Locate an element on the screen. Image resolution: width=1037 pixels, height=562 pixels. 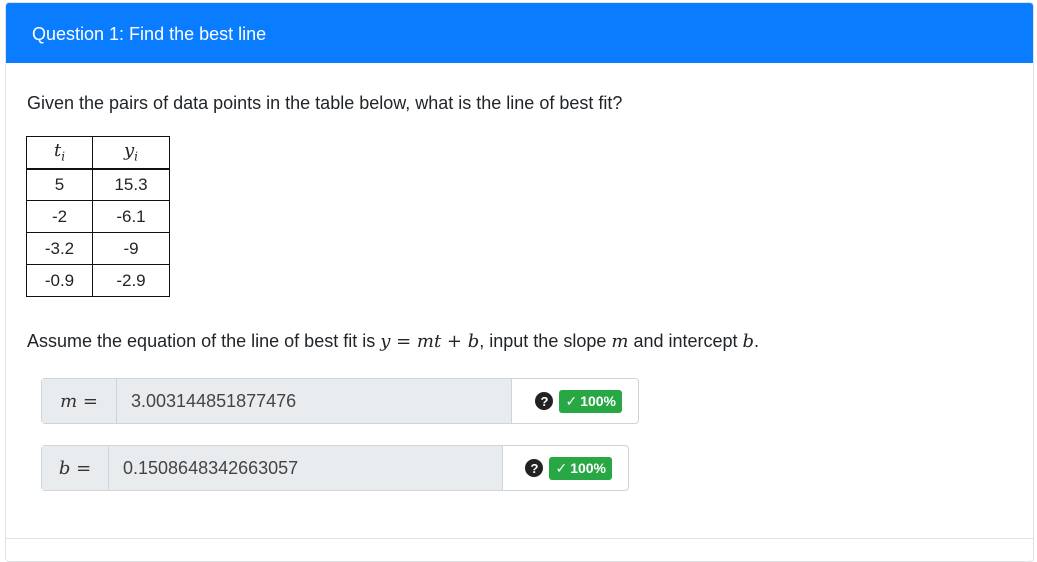
equation: y = mt + b is located at coordinates (430, 341).